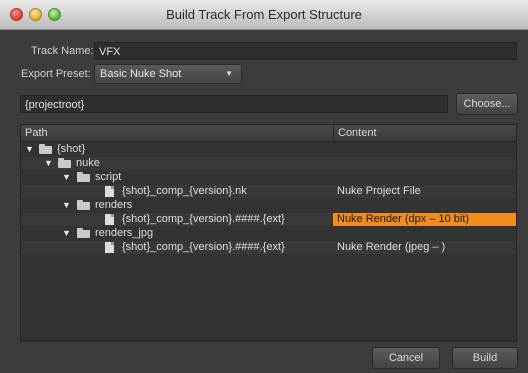 The width and height of the screenshot is (528, 373). What do you see at coordinates (88, 163) in the screenshot?
I see `tree-row-label: nuke` at bounding box center [88, 163].